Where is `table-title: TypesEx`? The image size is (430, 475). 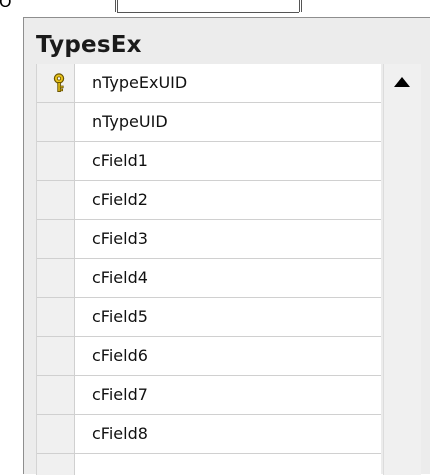 table-title: TypesEx is located at coordinates (89, 45).